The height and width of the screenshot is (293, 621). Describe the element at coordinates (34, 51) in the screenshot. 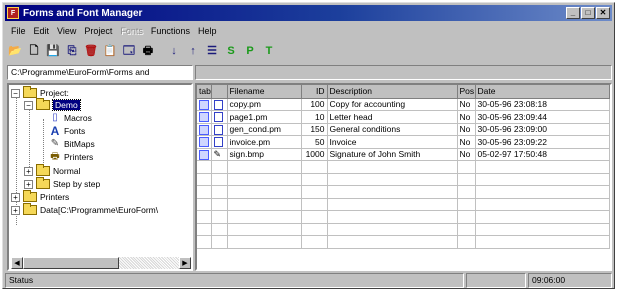

I see `new-document-icon: 🗋` at that location.